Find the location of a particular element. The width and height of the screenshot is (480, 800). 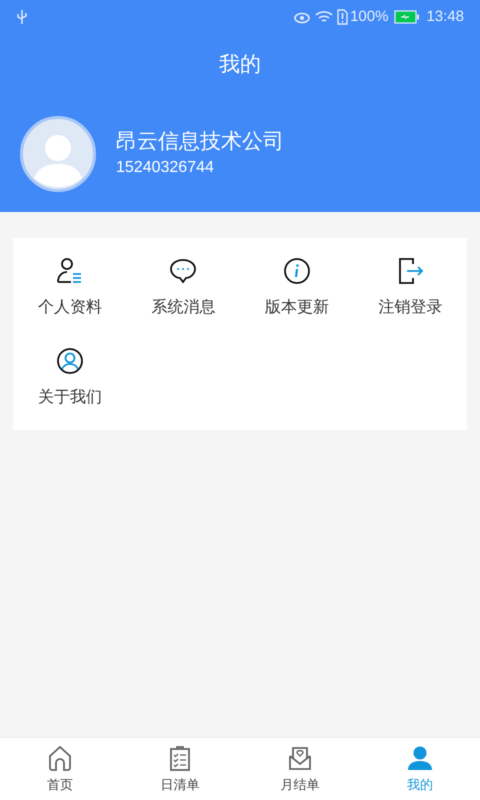

person-icon is located at coordinates (420, 758).